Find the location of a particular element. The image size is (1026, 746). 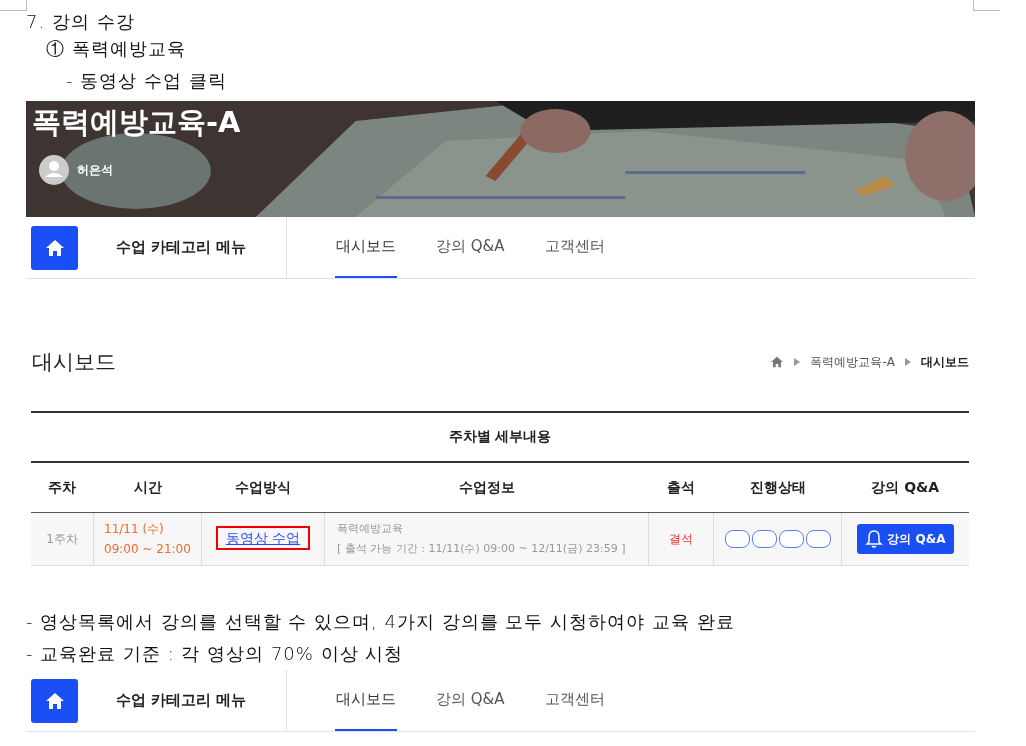

instruction-text: - 동영상 수업 클릭 is located at coordinates (146, 81).